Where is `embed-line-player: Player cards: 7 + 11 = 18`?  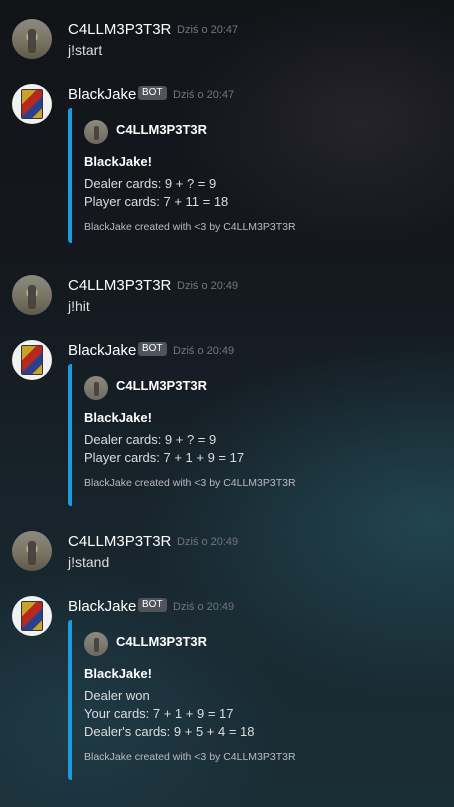 embed-line-player: Player cards: 7 + 11 = 18 is located at coordinates (156, 201).